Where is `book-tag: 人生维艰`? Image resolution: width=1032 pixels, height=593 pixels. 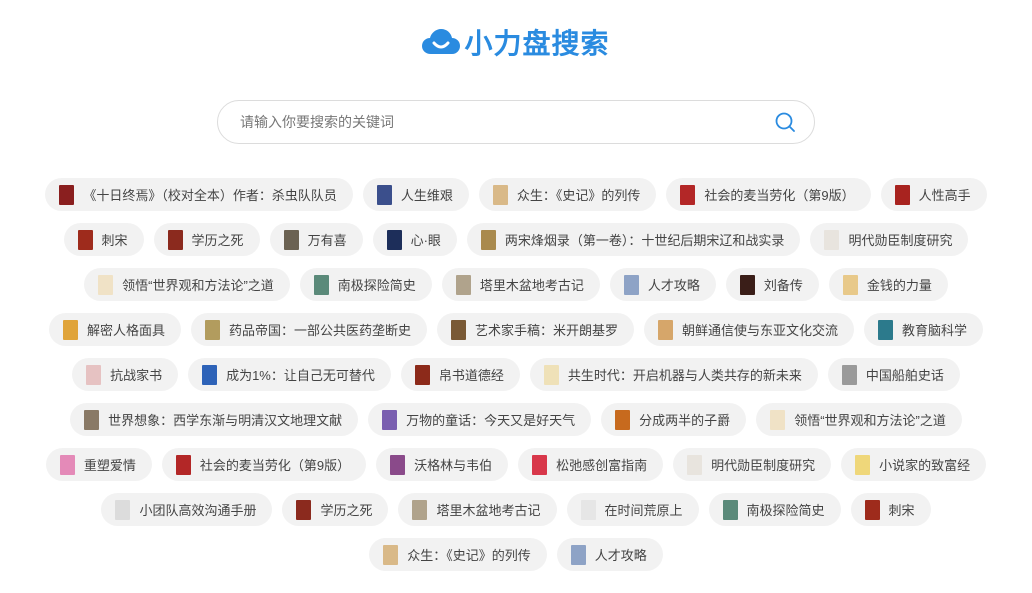 book-tag: 人生维艰 is located at coordinates (415, 194).